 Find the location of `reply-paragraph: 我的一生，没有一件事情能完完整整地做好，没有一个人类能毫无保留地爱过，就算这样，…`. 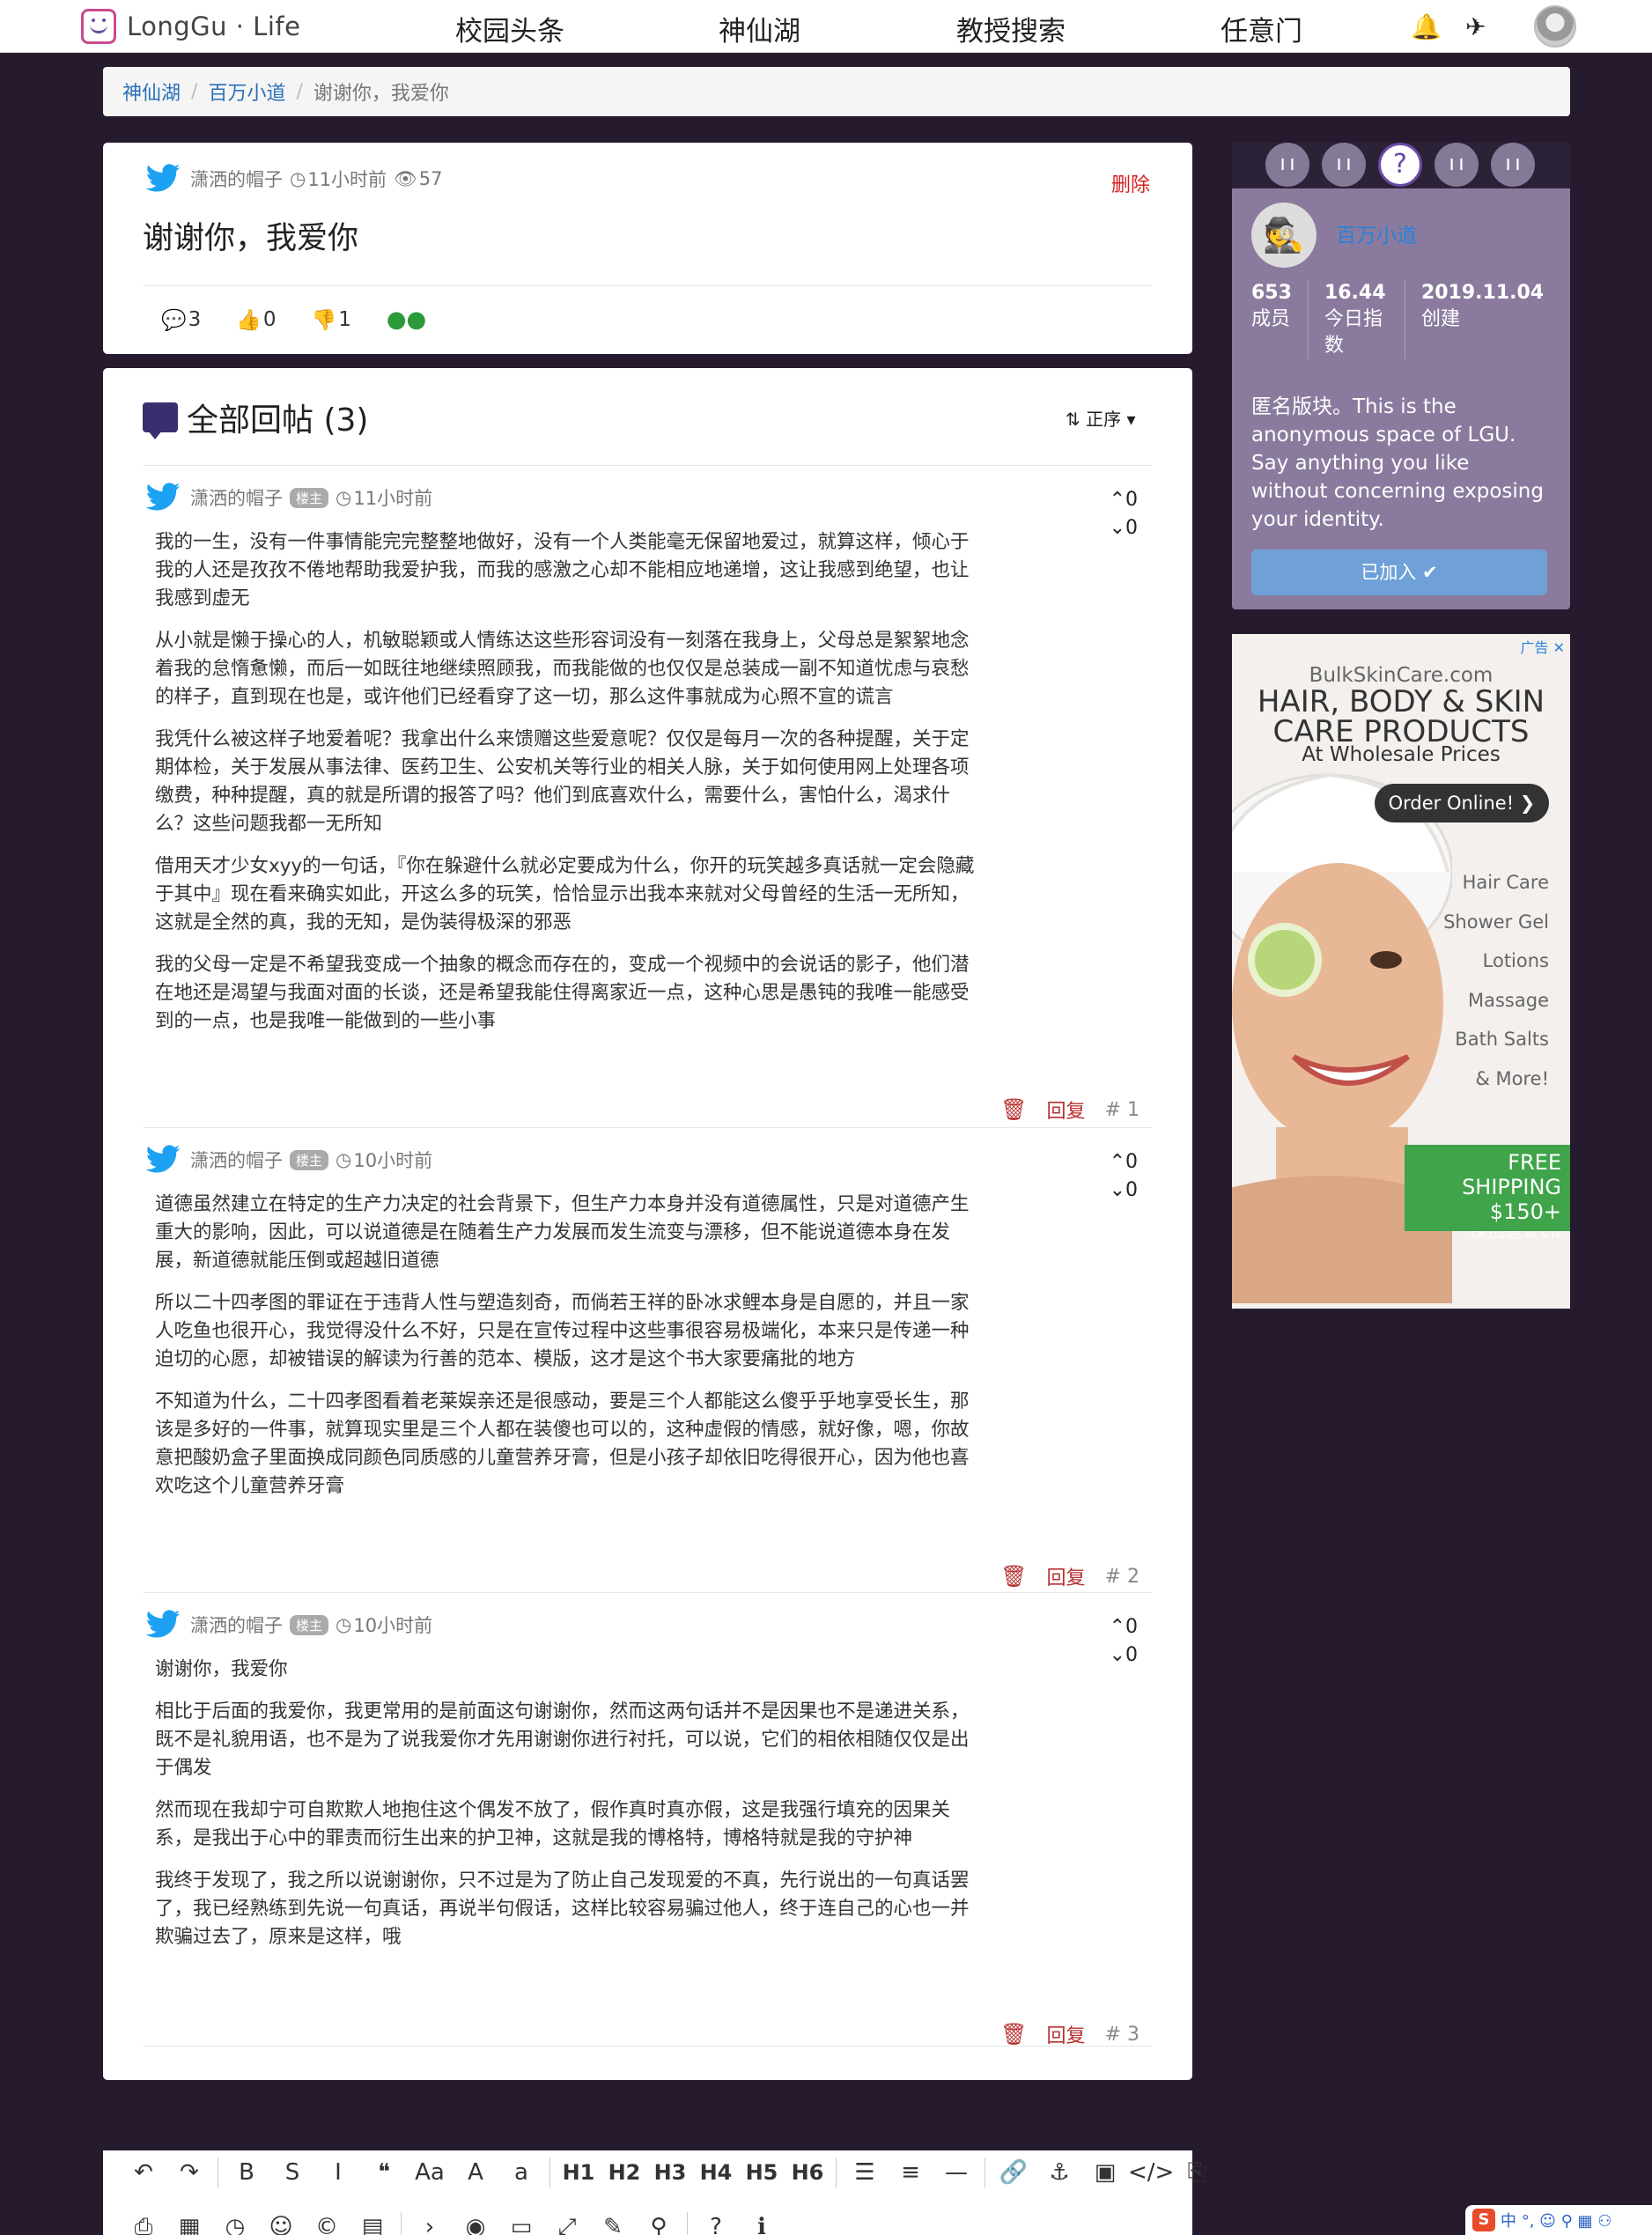

reply-paragraph: 我的一生，没有一件事情能完完整整地做好，没有一个人类能毫无保留地爱过，就算这样，… is located at coordinates (562, 570).